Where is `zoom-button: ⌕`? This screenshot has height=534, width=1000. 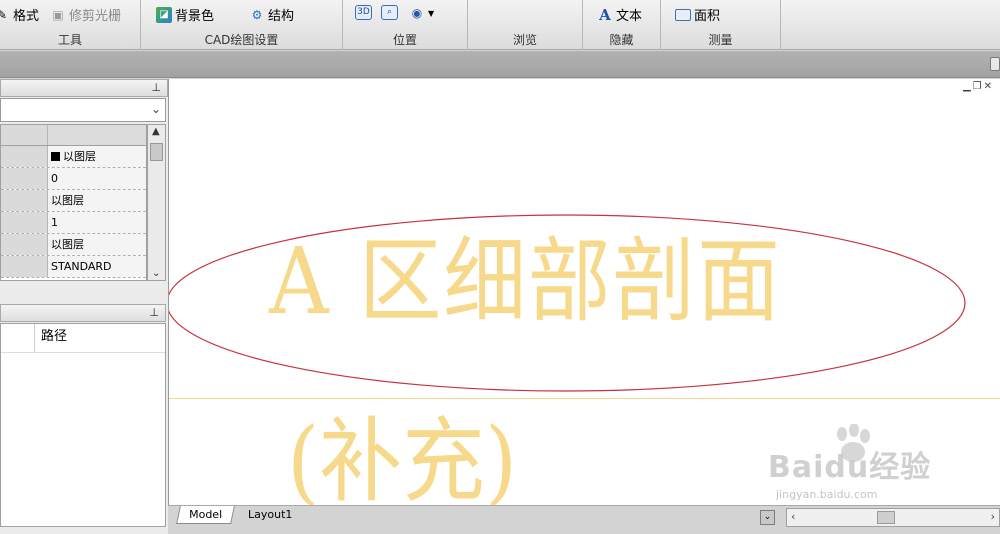
zoom-button: ⌕ is located at coordinates (389, 12).